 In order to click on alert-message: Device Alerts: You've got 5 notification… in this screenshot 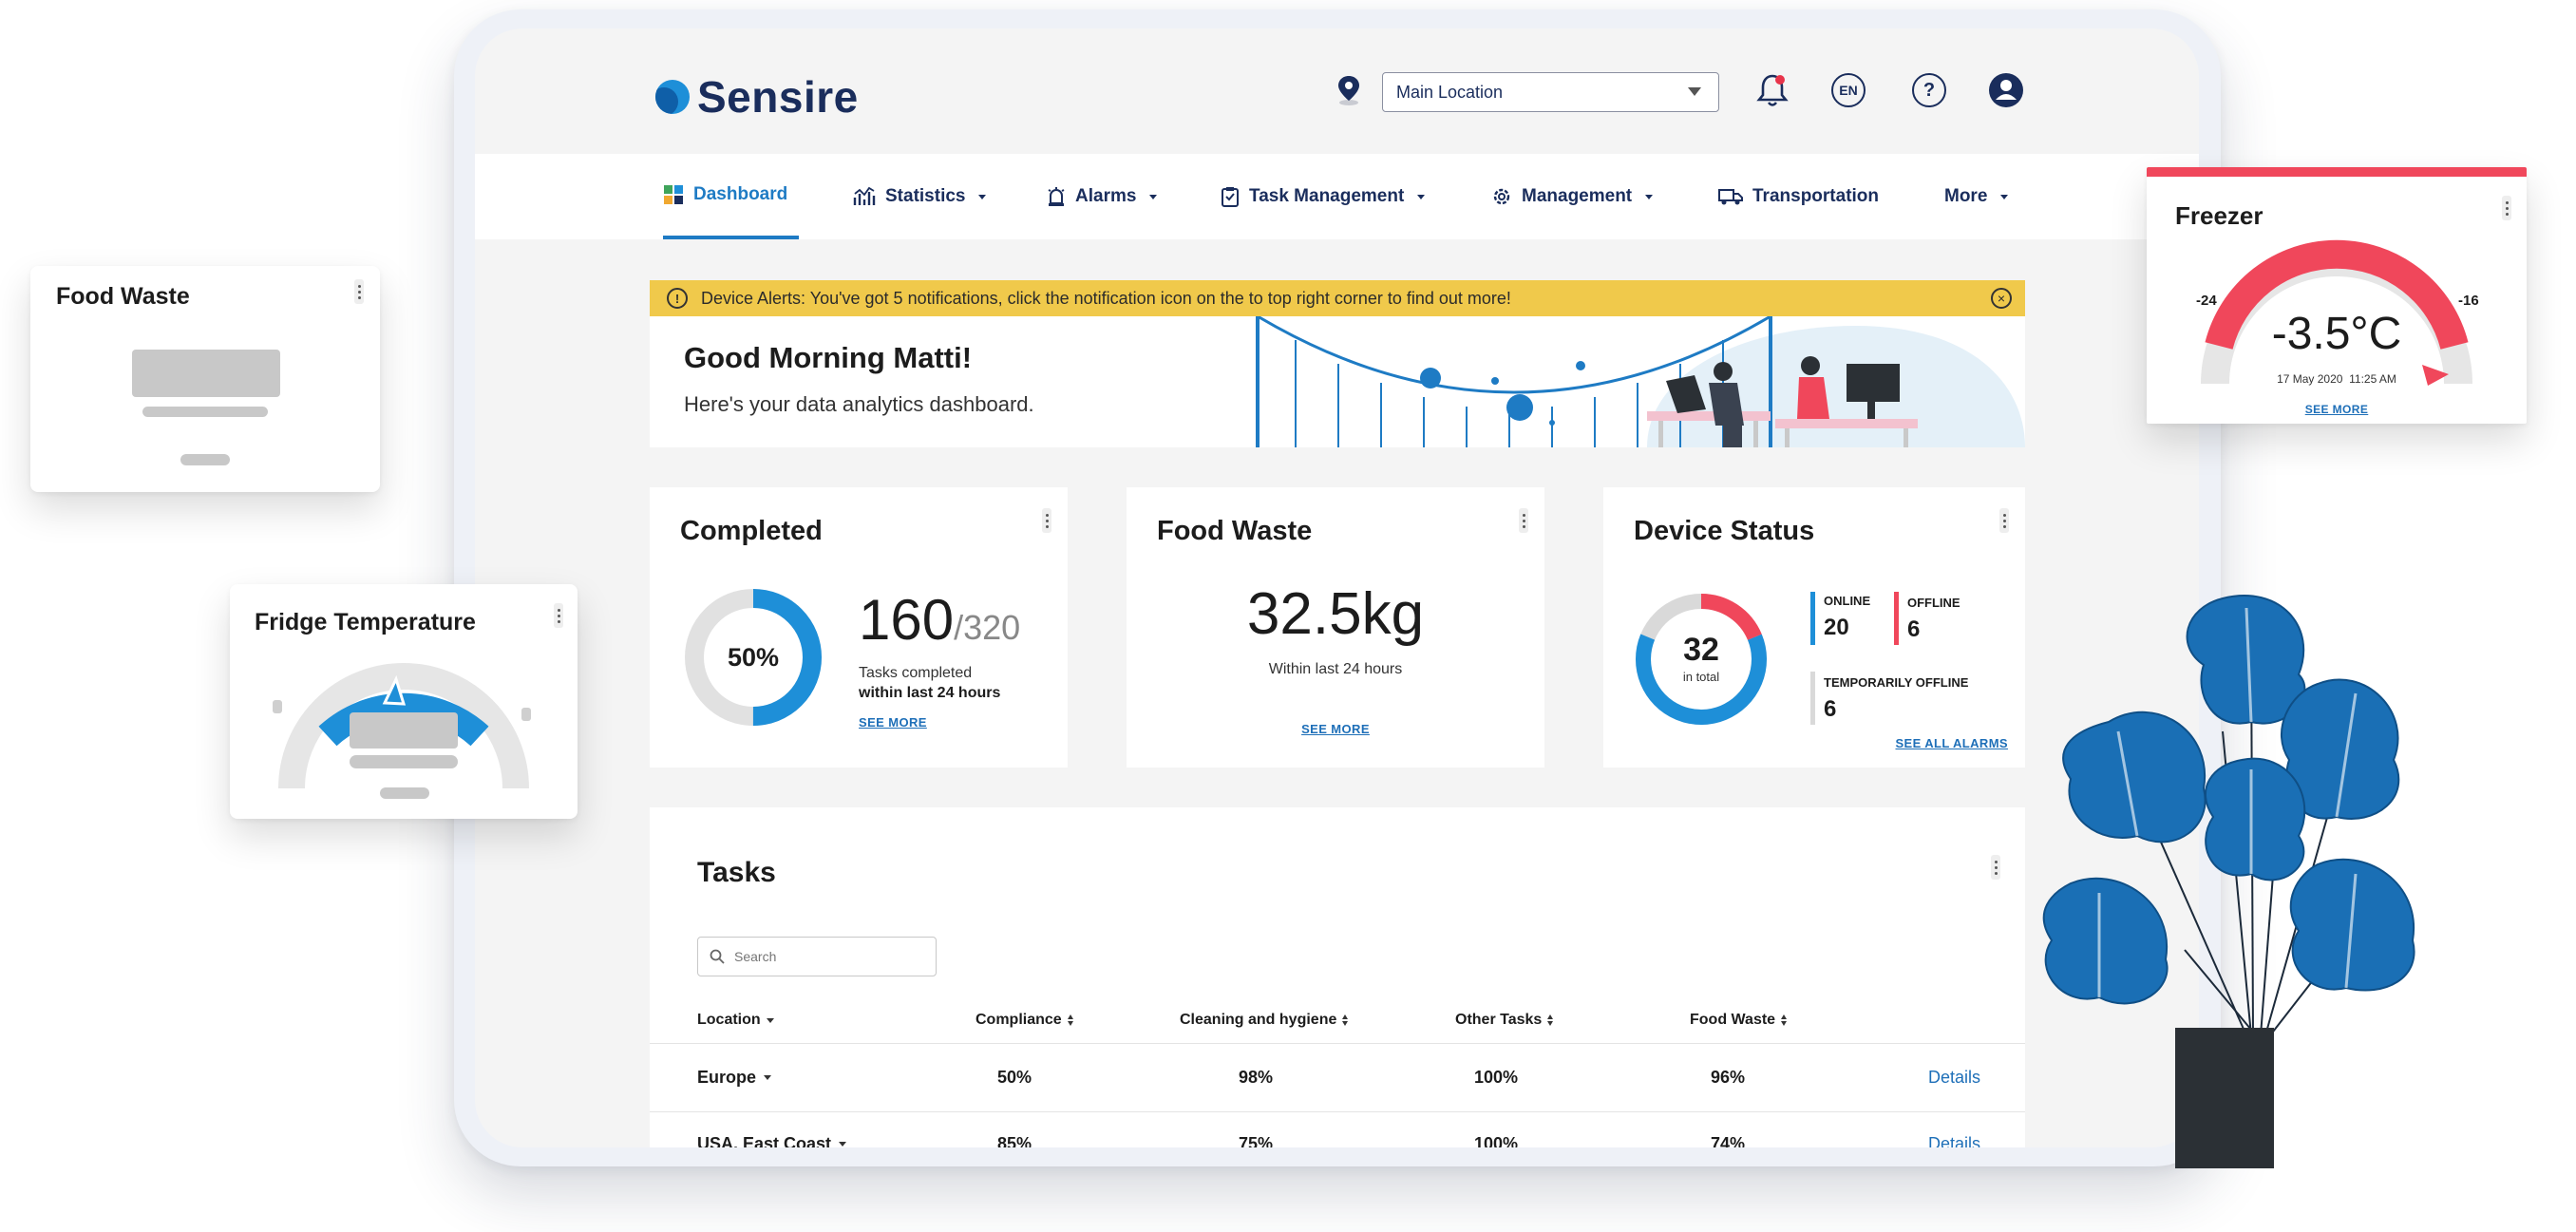, I will do `click(1106, 298)`.